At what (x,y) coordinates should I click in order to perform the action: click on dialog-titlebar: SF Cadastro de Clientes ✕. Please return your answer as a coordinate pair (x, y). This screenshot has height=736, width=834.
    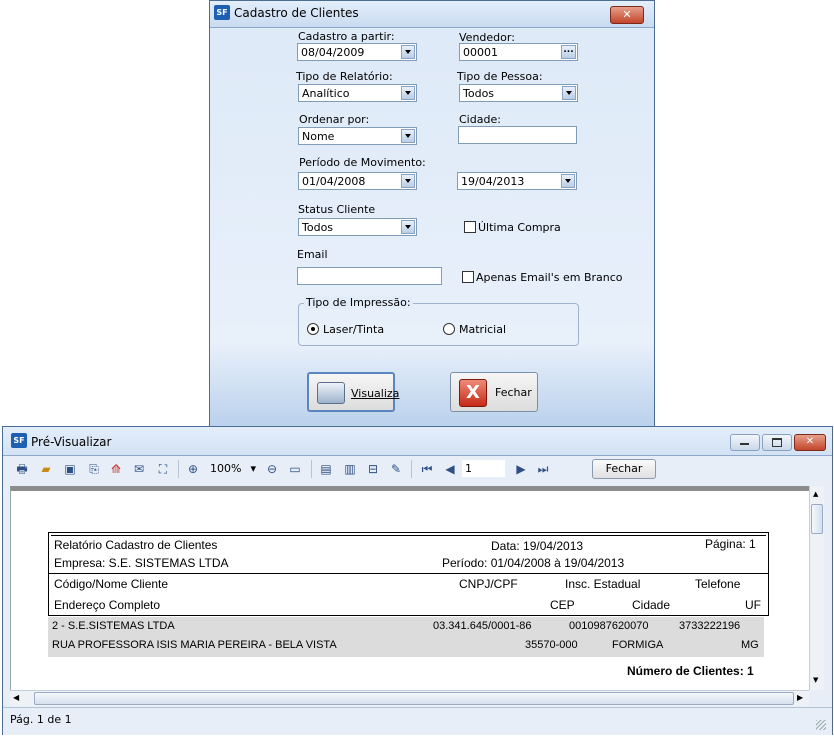
    Looking at the image, I should click on (432, 14).